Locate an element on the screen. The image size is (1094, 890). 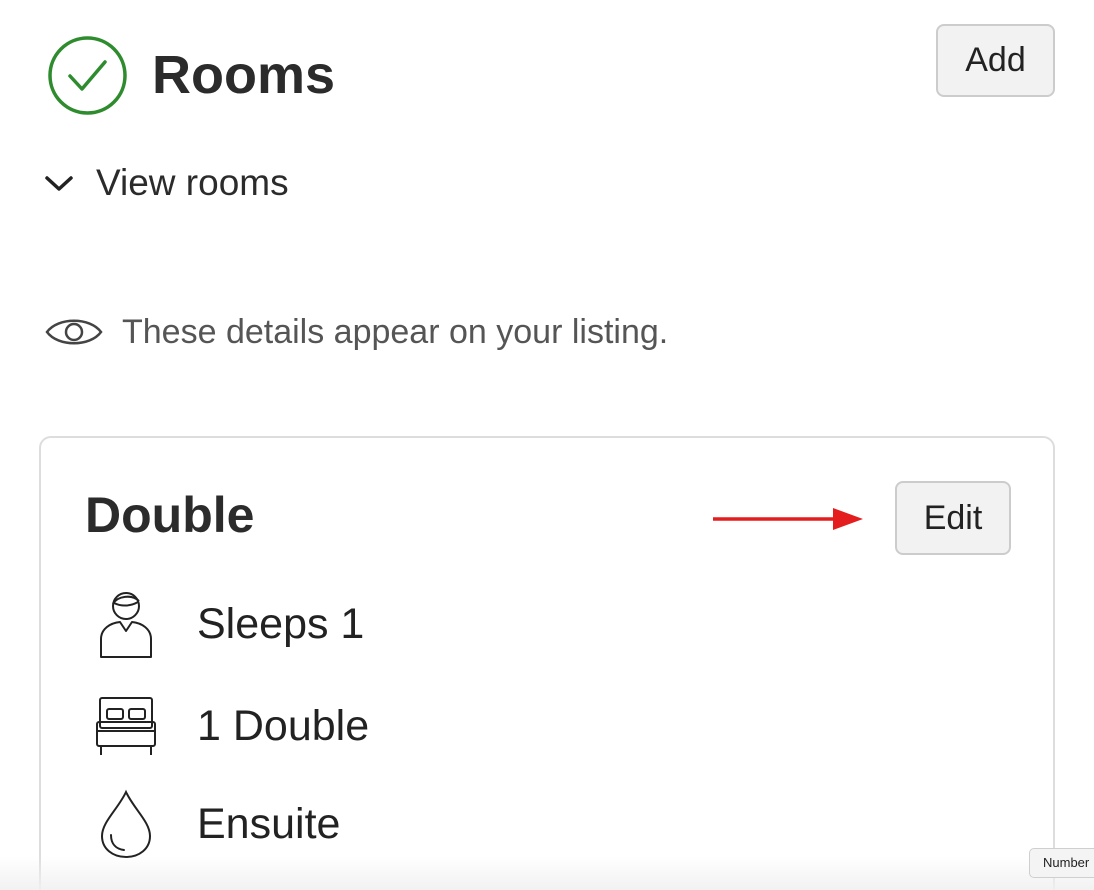
room-feature-label: 1 Double is located at coordinates (283, 725).